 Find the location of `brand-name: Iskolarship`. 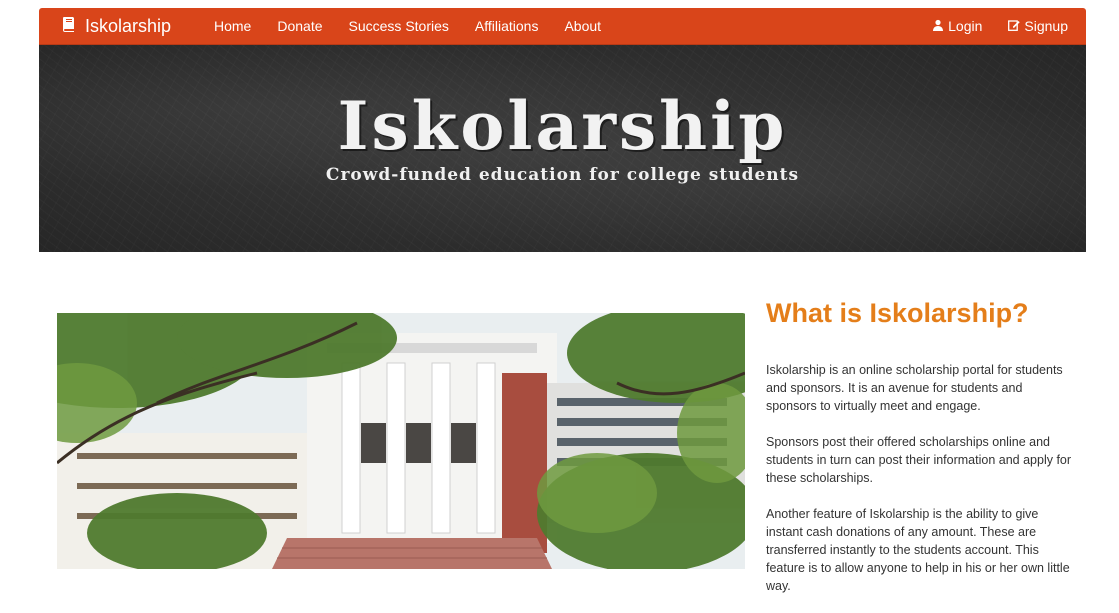

brand-name: Iskolarship is located at coordinates (128, 26).